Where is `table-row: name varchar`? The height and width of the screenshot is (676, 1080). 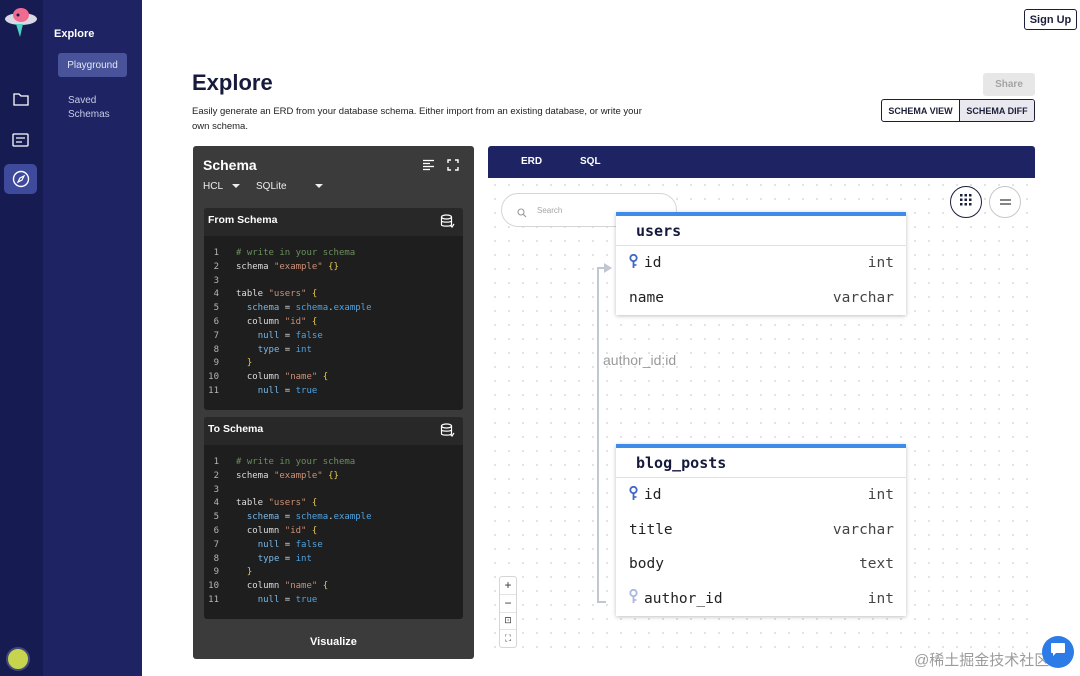 table-row: name varchar is located at coordinates (761, 298).